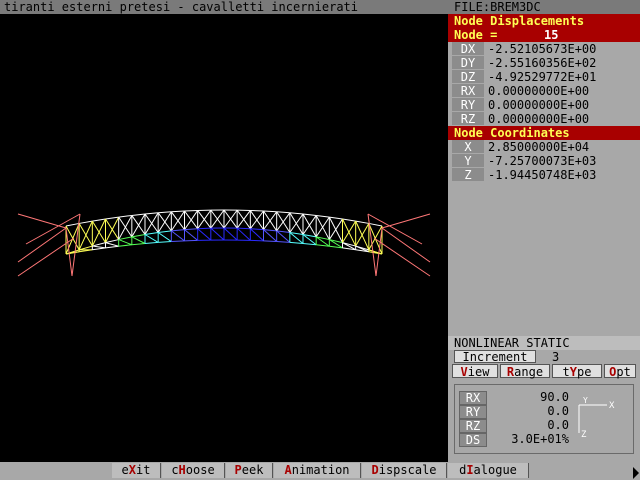 Image resolution: width=640 pixels, height=480 pixels. Describe the element at coordinates (577, 371) in the screenshot. I see `tab-type: tYpe` at that location.